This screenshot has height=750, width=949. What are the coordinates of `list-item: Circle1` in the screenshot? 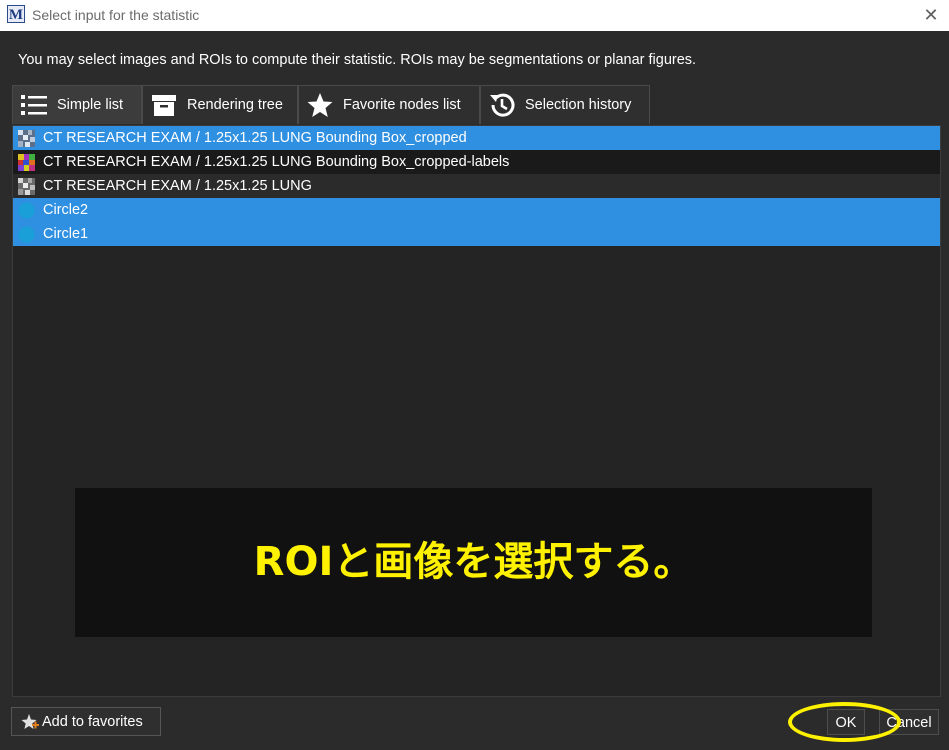 It's located at (476, 234).